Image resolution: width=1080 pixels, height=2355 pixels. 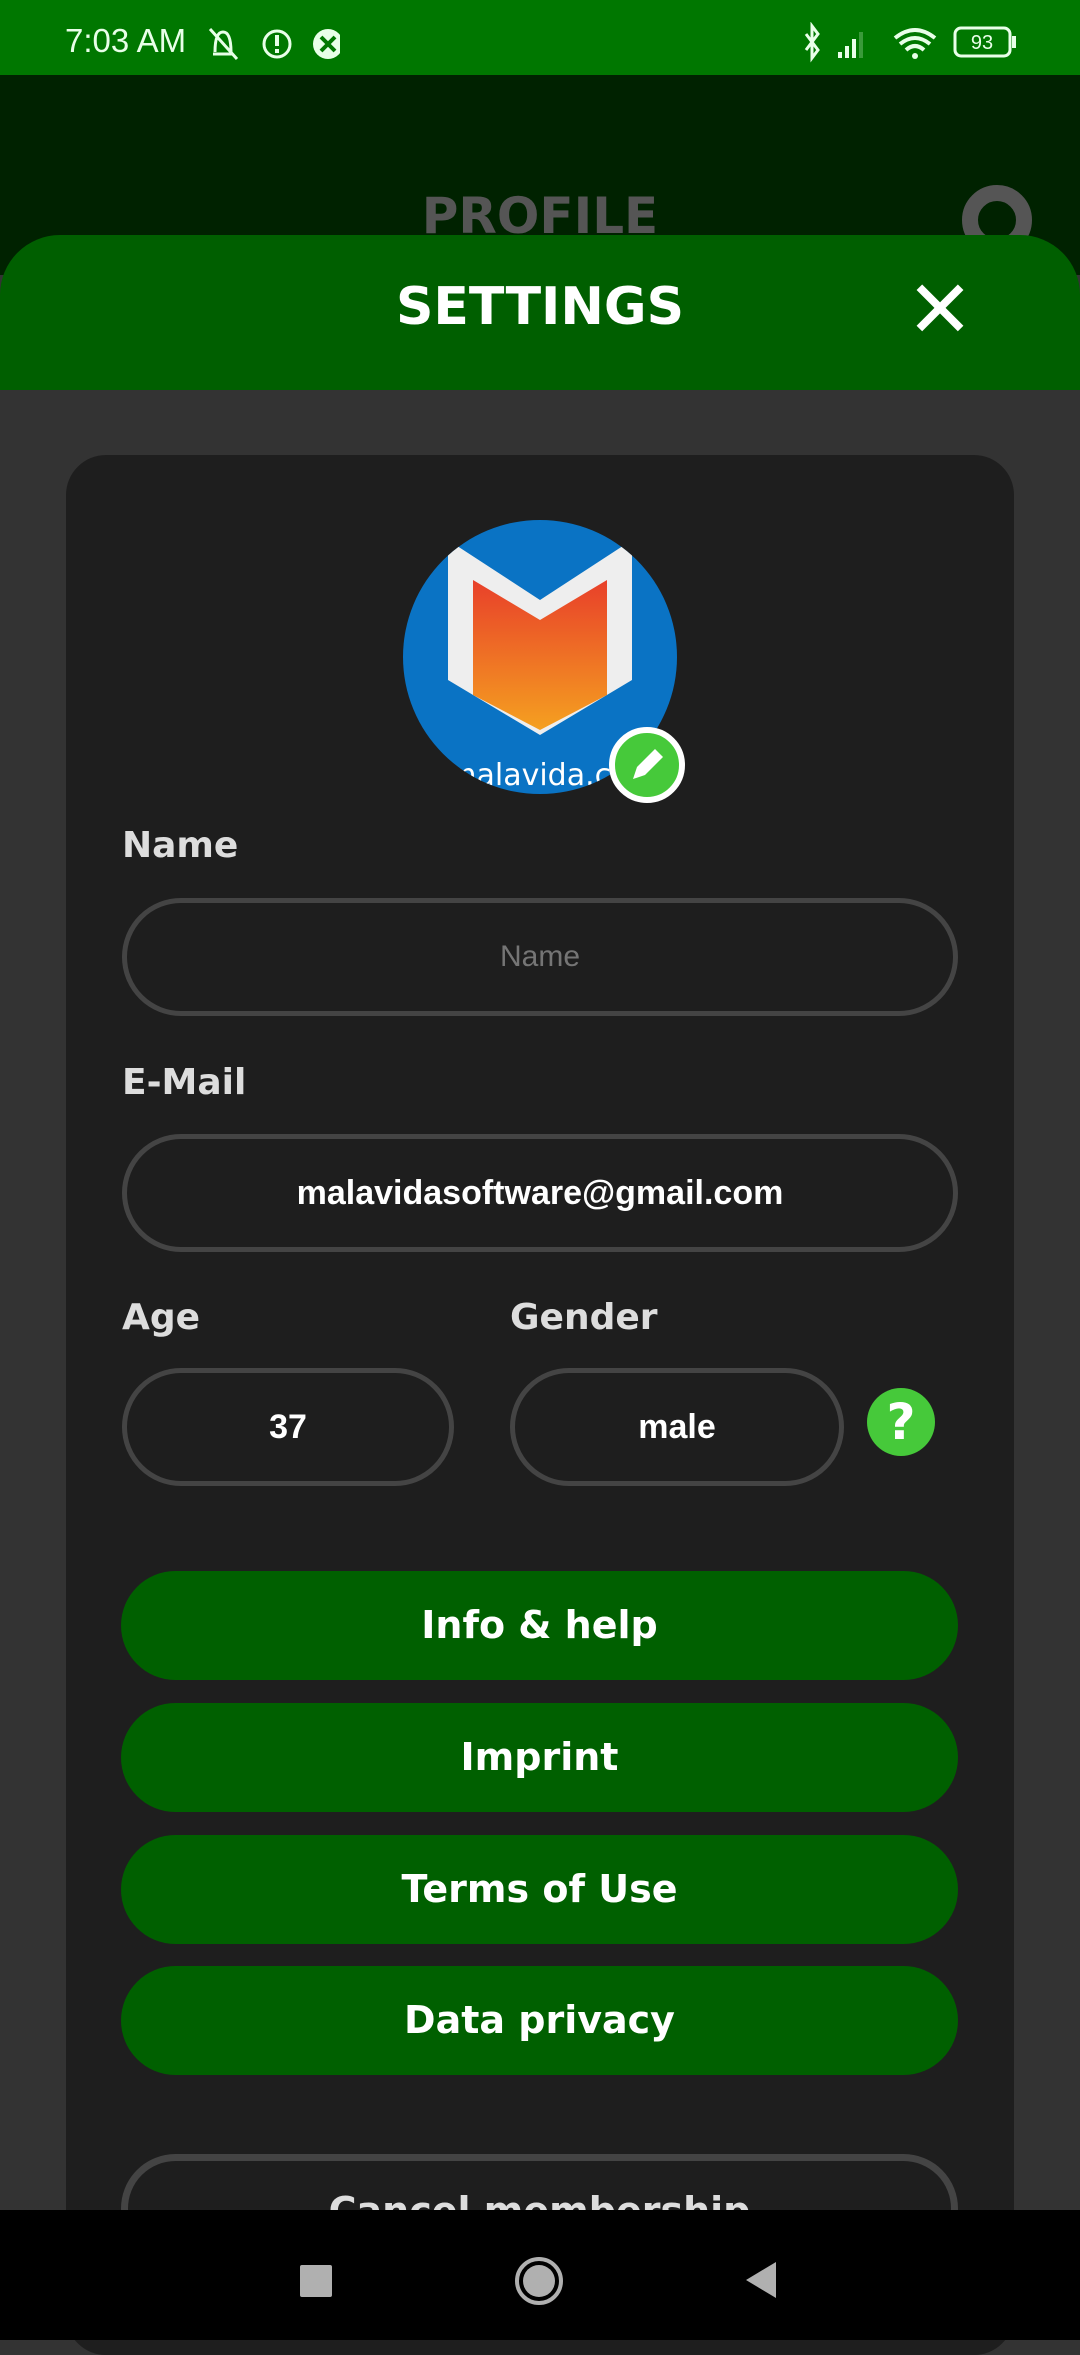 I want to click on pencil-icon, so click(x=648, y=764).